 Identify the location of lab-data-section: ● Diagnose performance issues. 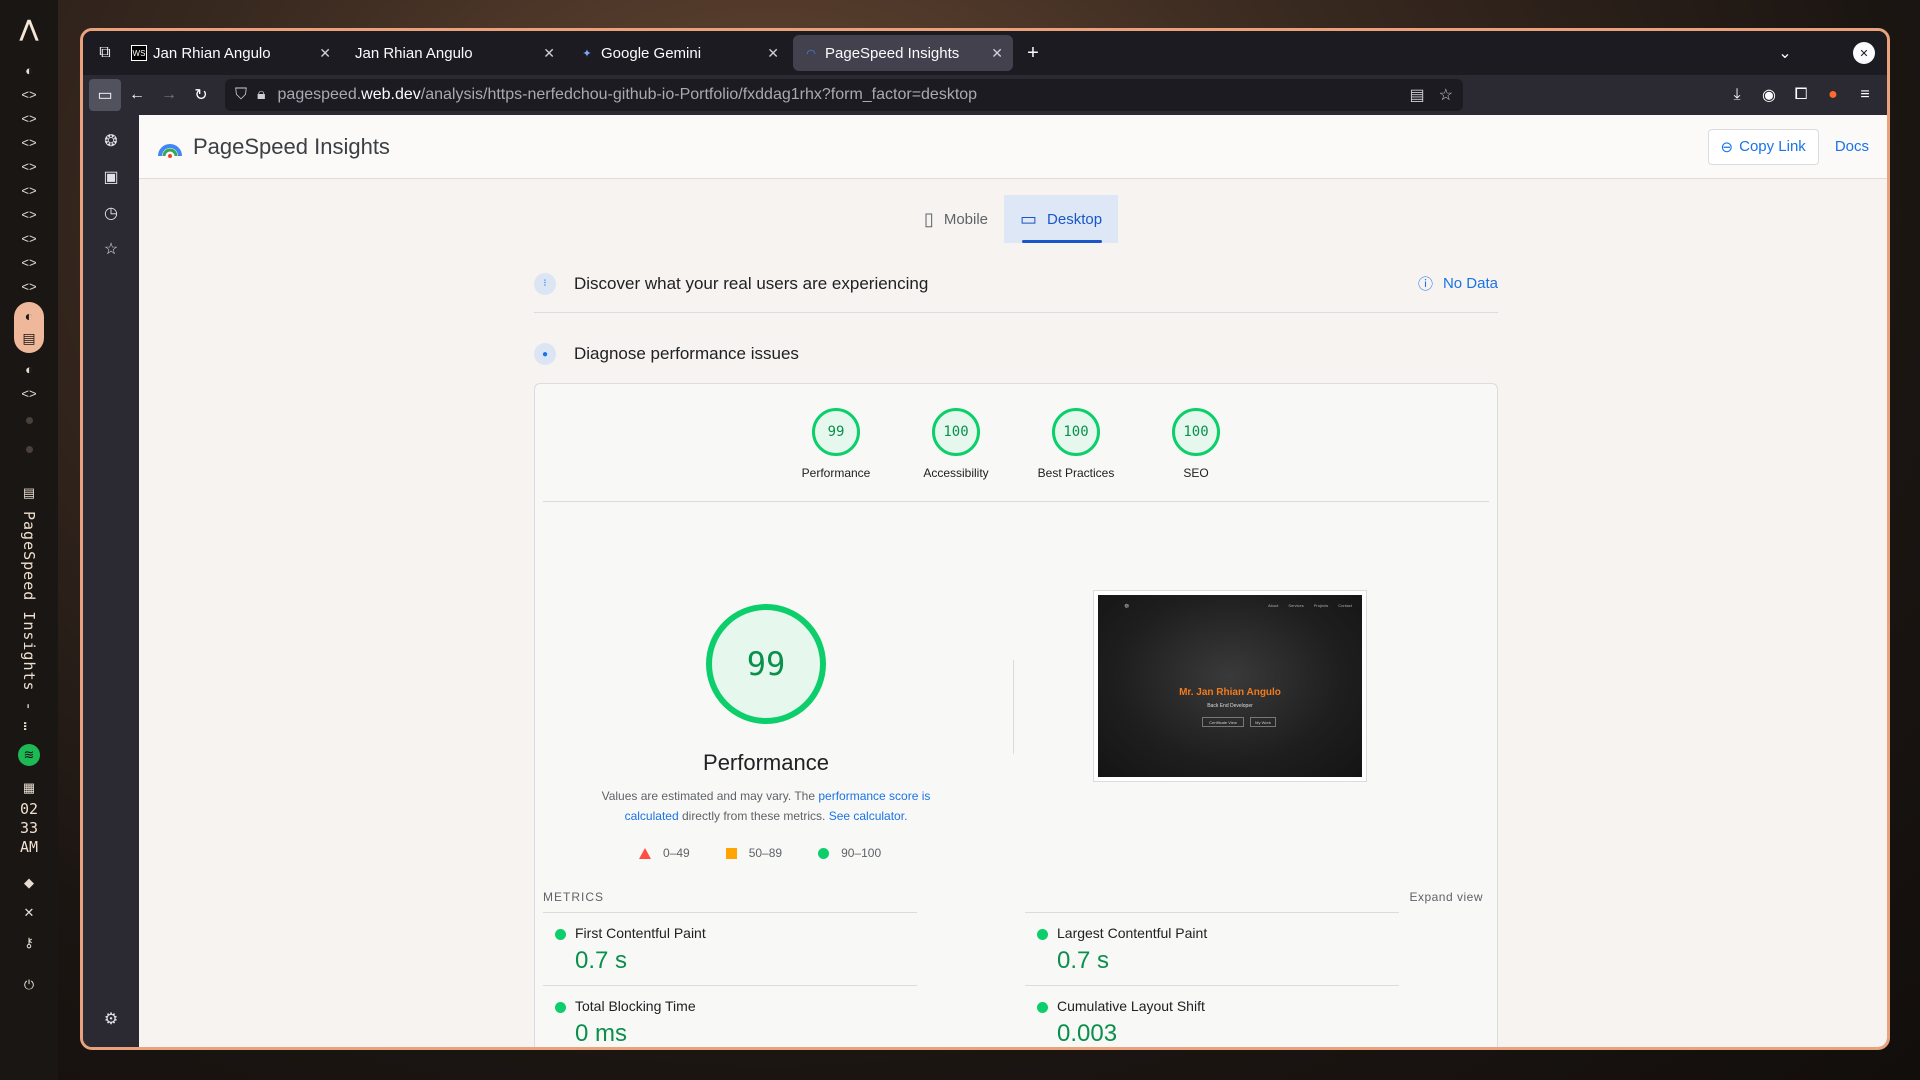
(1016, 354).